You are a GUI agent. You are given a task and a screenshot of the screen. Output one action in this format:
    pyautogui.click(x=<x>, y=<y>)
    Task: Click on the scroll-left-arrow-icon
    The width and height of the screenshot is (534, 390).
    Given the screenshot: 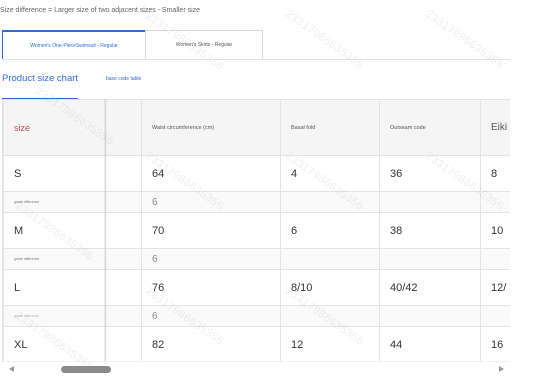 What is the action you would take?
    pyautogui.click(x=11, y=369)
    